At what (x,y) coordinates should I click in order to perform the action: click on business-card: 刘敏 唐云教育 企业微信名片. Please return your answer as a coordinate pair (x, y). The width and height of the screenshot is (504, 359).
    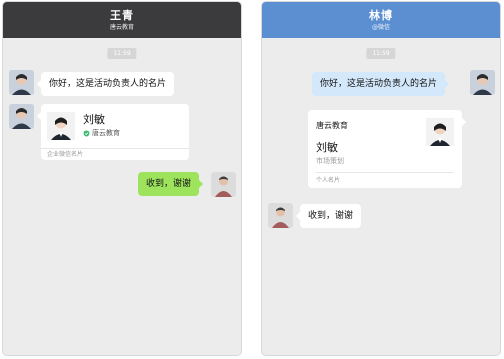
    Looking at the image, I should click on (113, 132).